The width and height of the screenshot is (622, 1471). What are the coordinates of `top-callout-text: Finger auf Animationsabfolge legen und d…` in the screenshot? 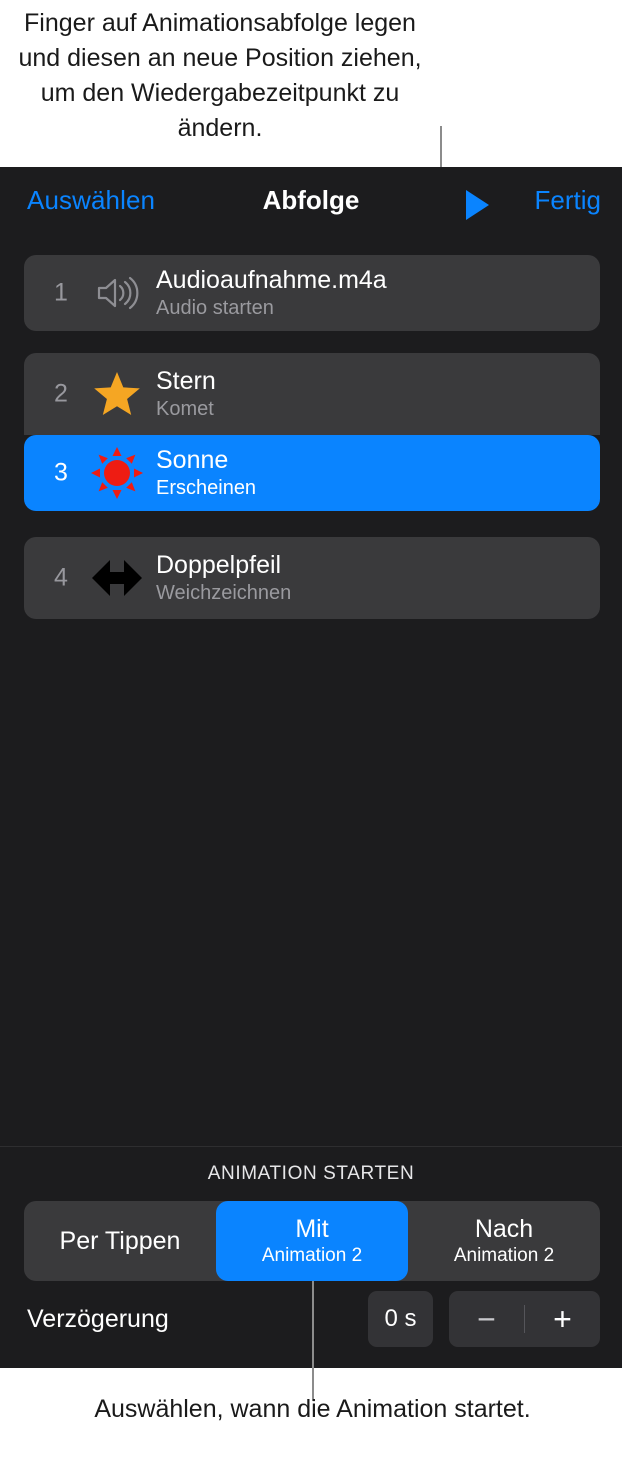 It's located at (220, 75).